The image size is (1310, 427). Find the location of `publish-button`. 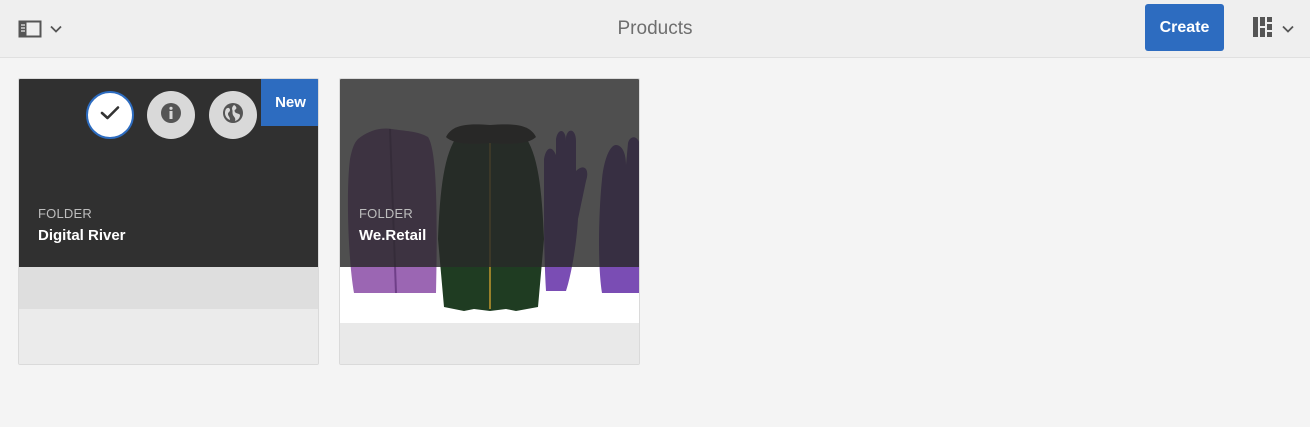

publish-button is located at coordinates (233, 115).